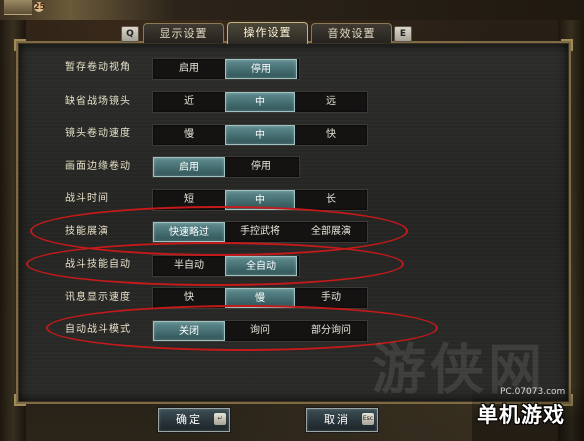 The image size is (584, 441). Describe the element at coordinates (189, 69) in the screenshot. I see `option-enable: 启用` at that location.